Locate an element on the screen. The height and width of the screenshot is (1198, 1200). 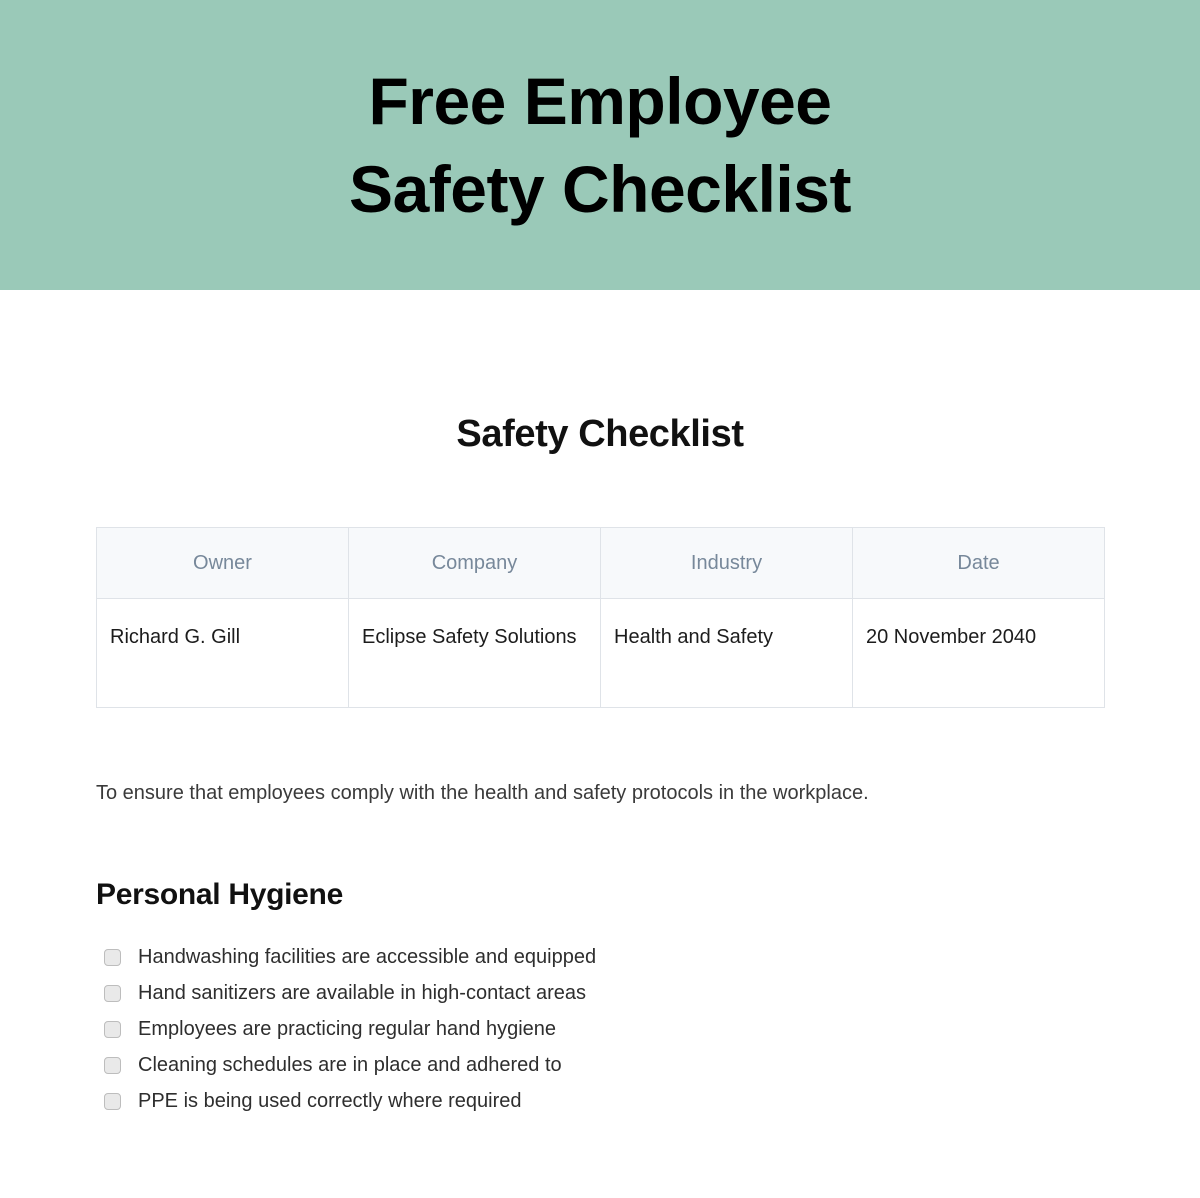
table-header-row: Owner Company Industry Date is located at coordinates (600, 563).